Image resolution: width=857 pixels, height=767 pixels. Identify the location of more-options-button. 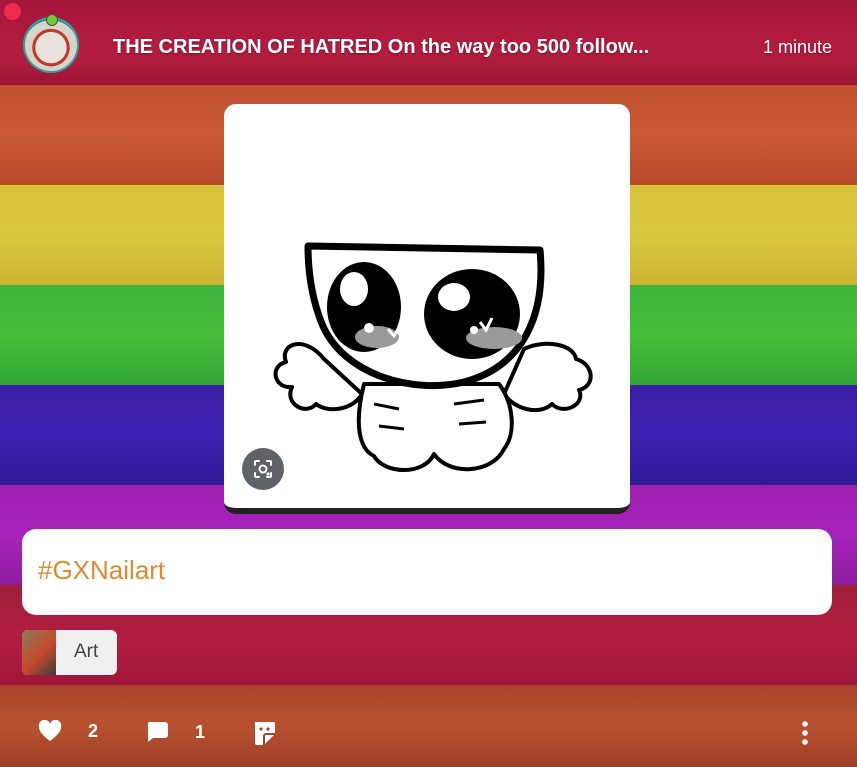
(805, 733).